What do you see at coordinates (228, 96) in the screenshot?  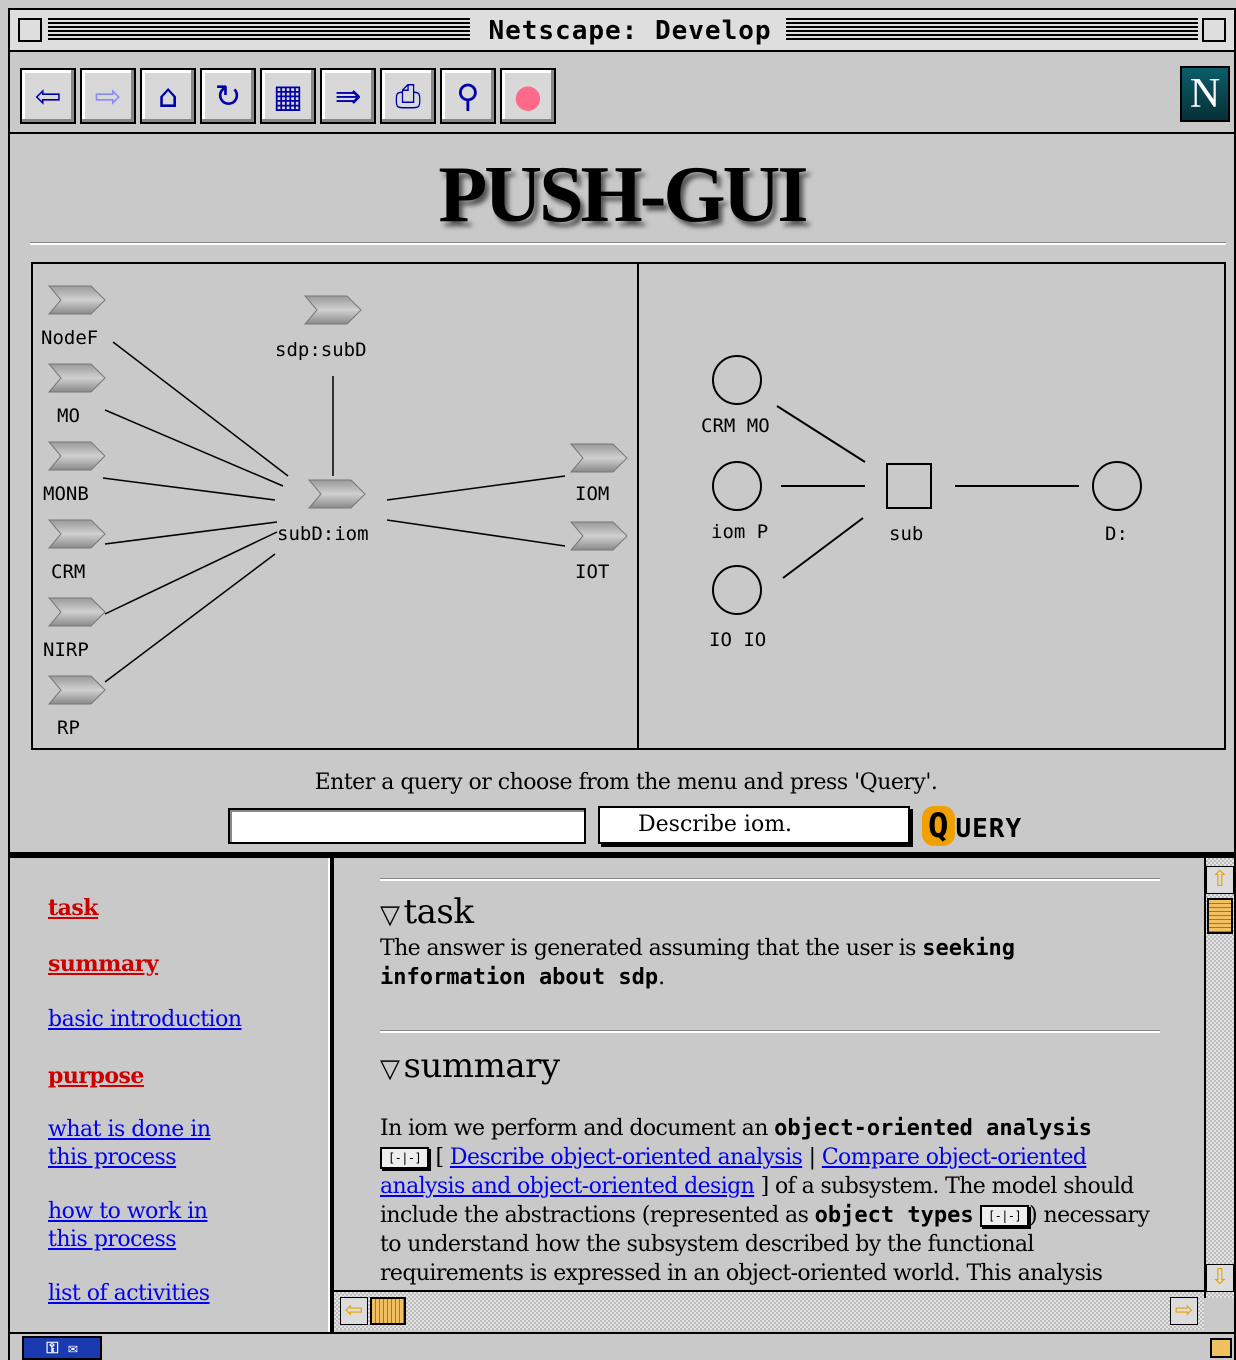 I see `reload-icon: ↻` at bounding box center [228, 96].